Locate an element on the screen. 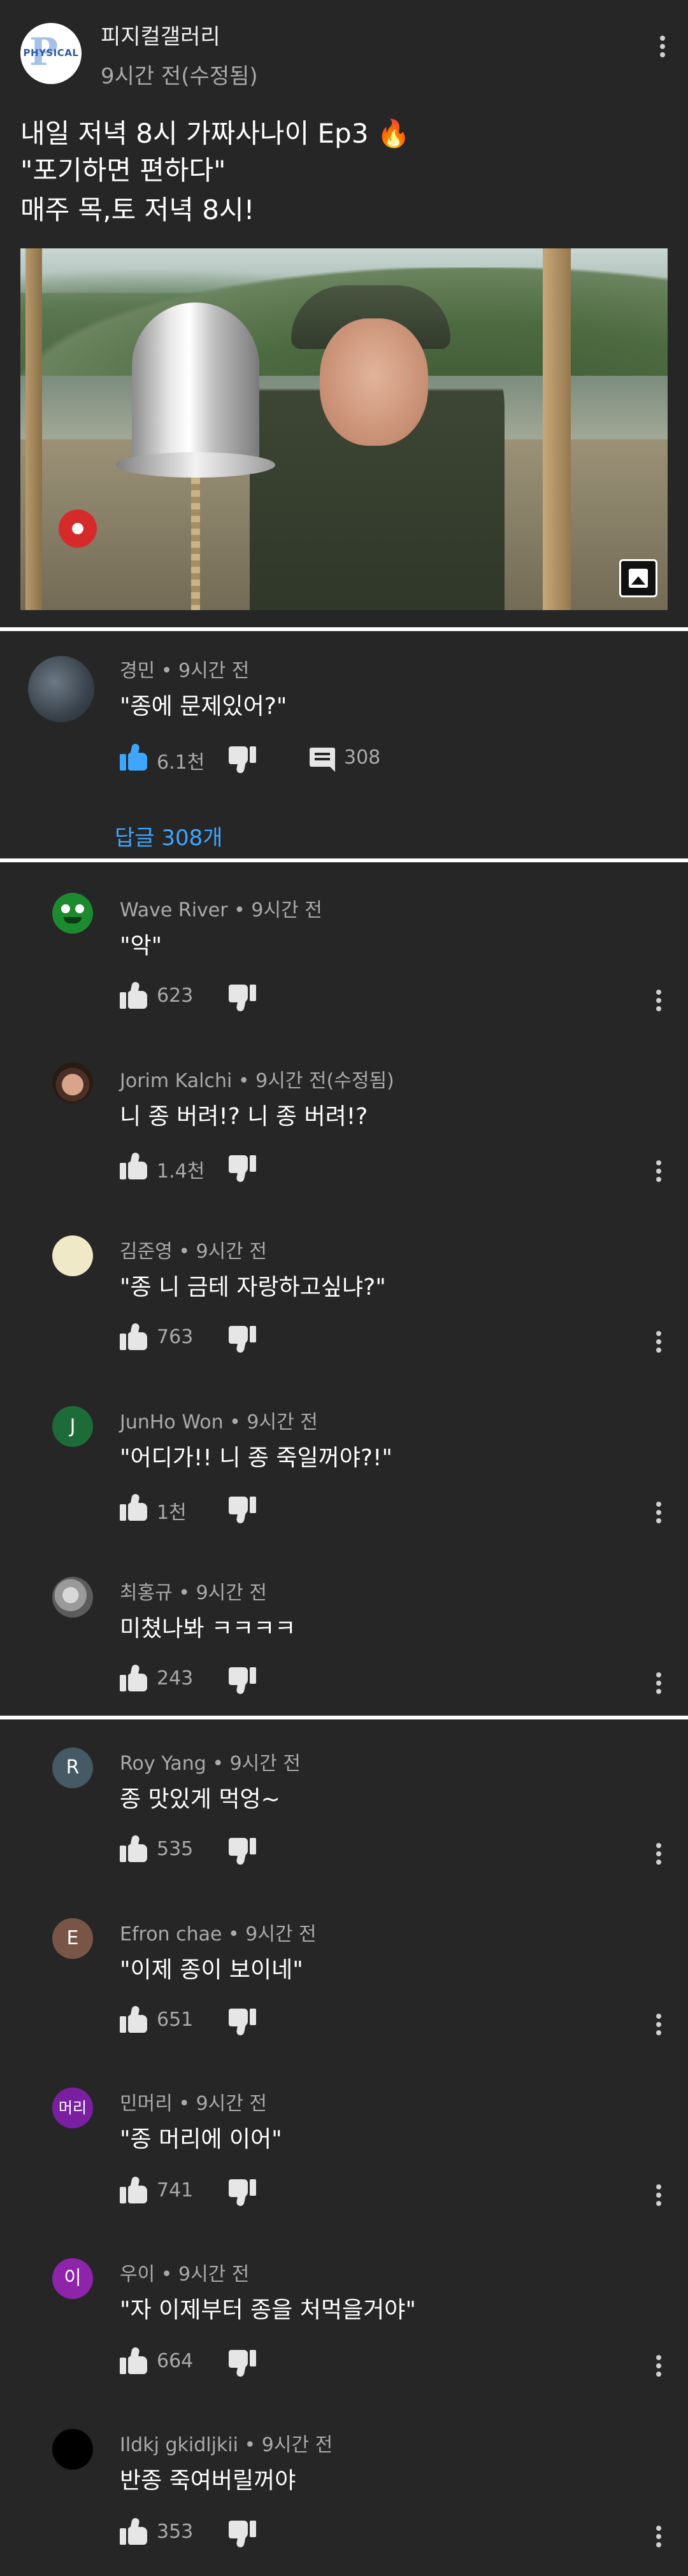 The image size is (688, 2576). reply-avatar: R is located at coordinates (72, 1767).